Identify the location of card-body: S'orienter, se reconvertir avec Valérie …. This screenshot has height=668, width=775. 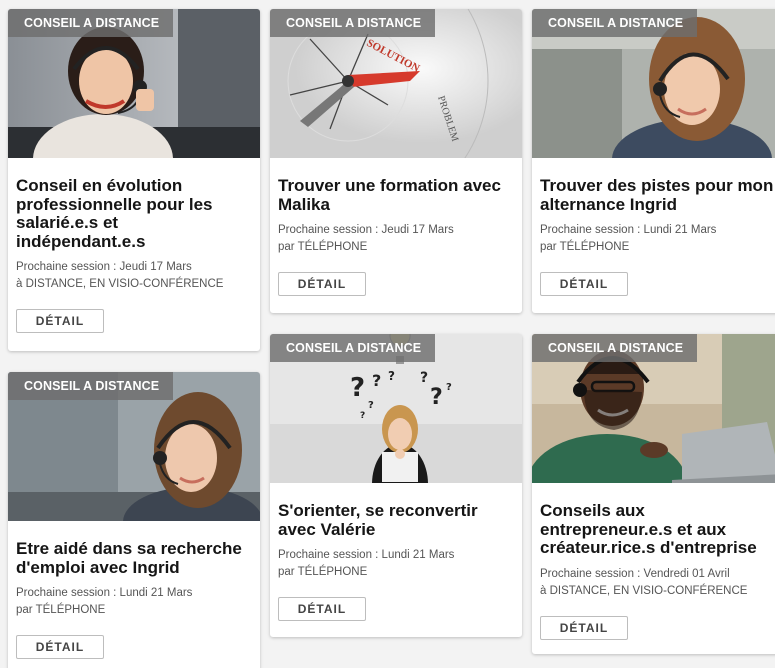
(396, 552).